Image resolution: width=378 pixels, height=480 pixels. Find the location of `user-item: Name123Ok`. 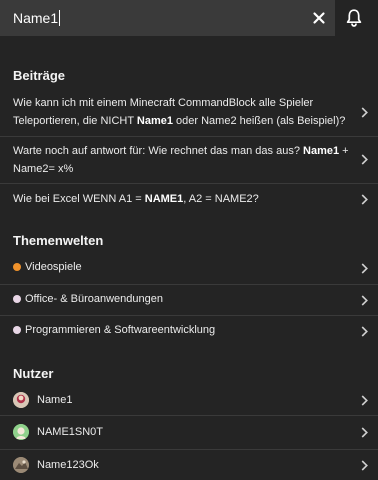

user-item: Name123Ok is located at coordinates (189, 465).